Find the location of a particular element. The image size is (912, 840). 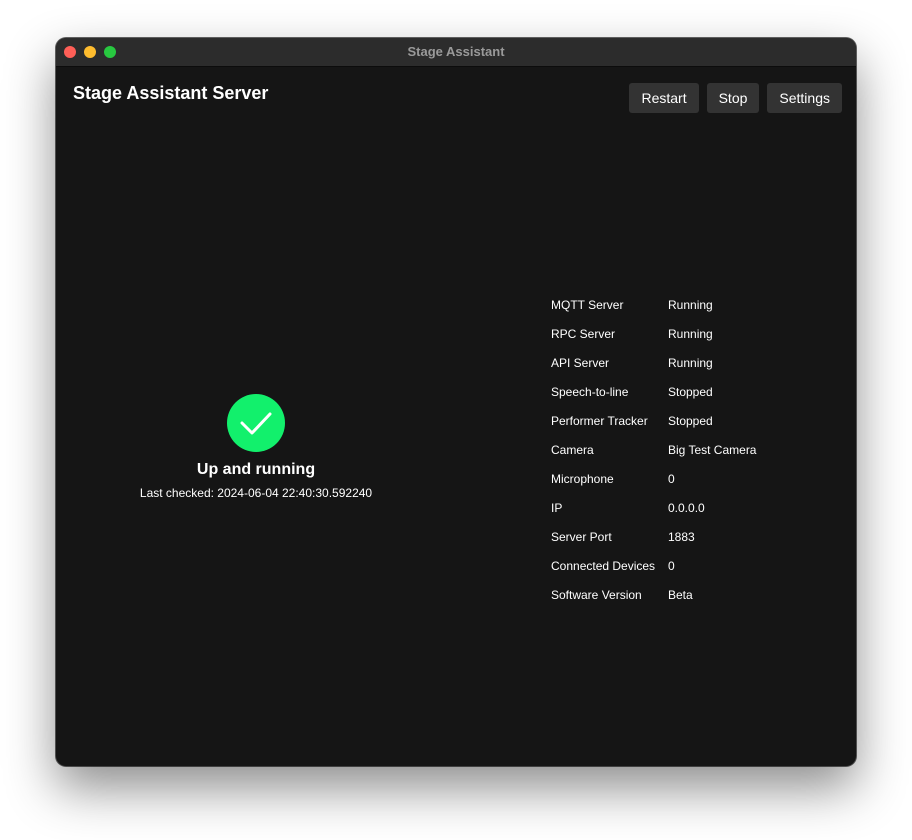

info-row: Performer Tracker Stopped is located at coordinates (653, 421).